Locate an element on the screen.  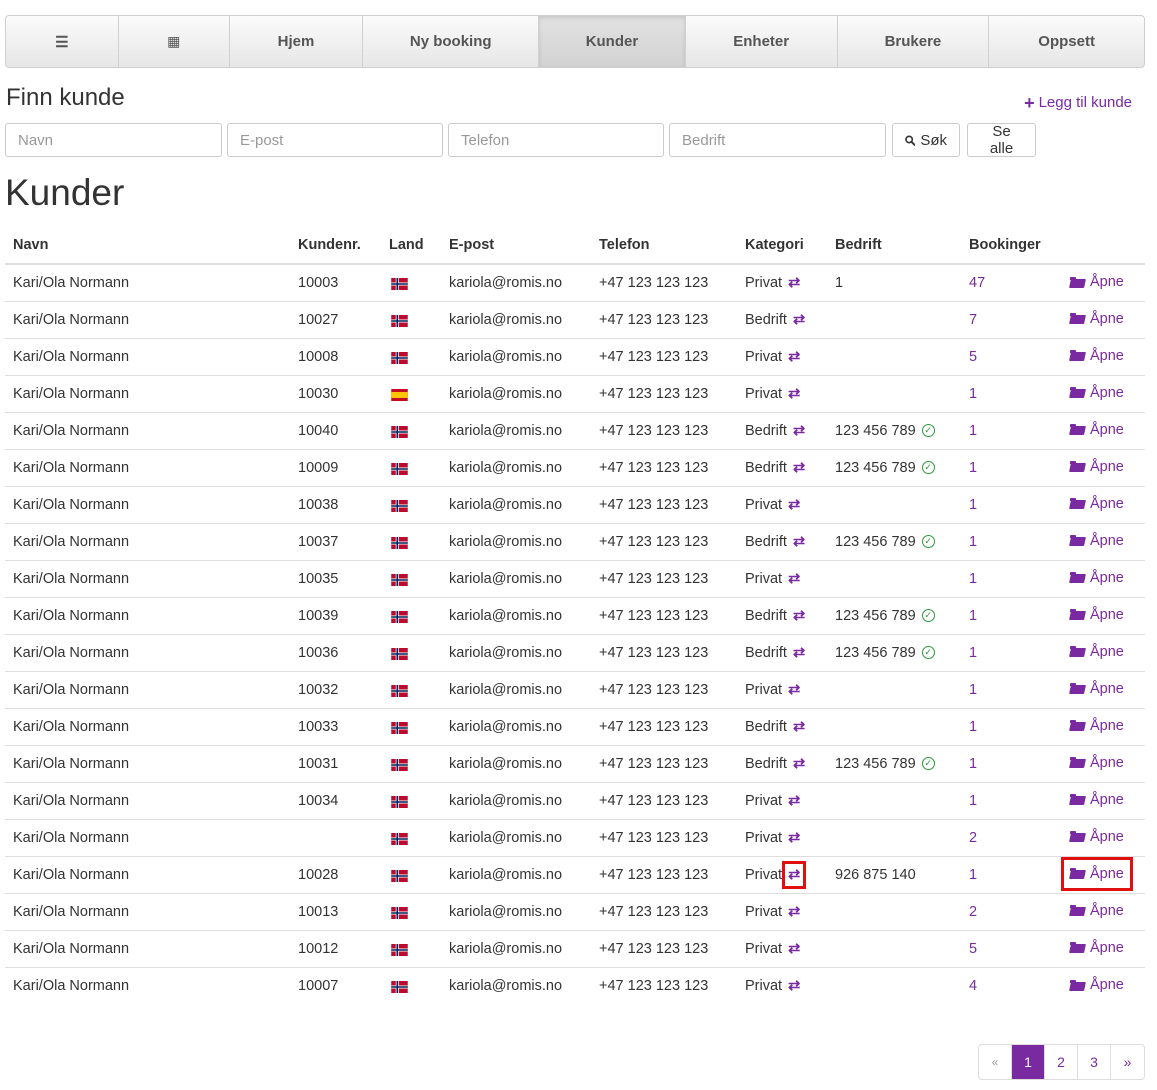
name-input is located at coordinates (113, 140).